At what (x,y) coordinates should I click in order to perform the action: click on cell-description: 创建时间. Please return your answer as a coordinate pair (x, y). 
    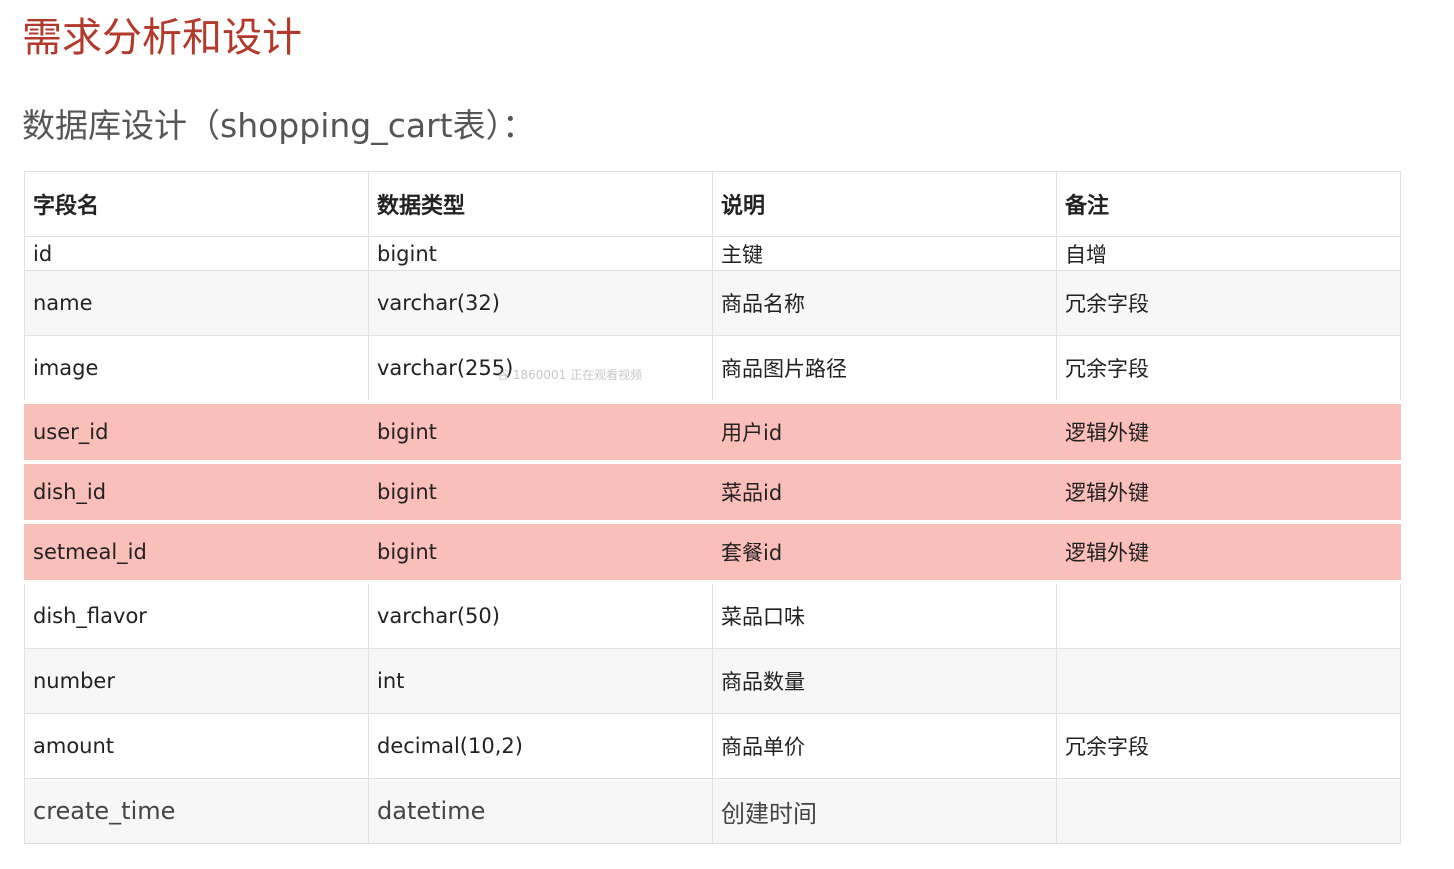
    Looking at the image, I should click on (884, 811).